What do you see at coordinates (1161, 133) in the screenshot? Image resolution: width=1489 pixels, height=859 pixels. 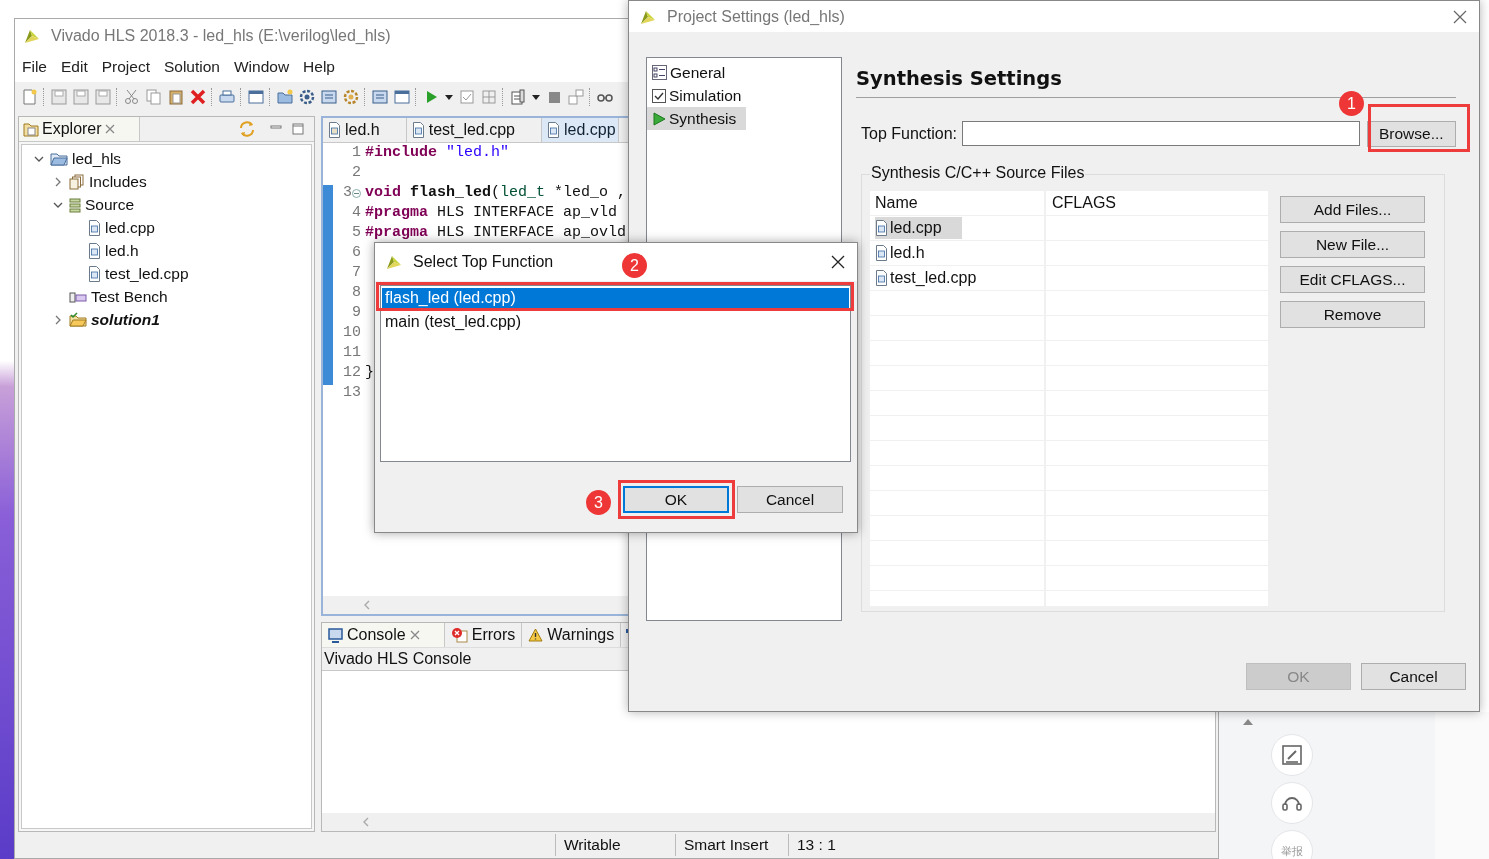 I see `top-function-field` at bounding box center [1161, 133].